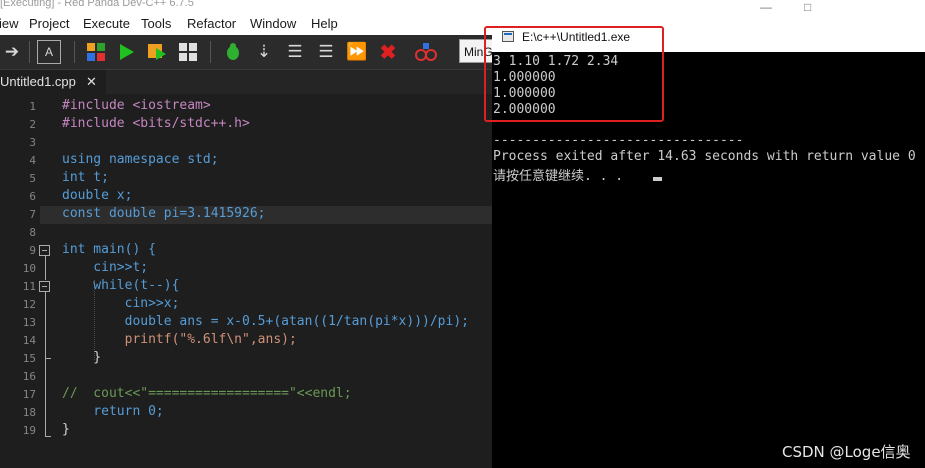  I want to click on code-line: // cout<<"=================="<<endl;, so click(207, 393).